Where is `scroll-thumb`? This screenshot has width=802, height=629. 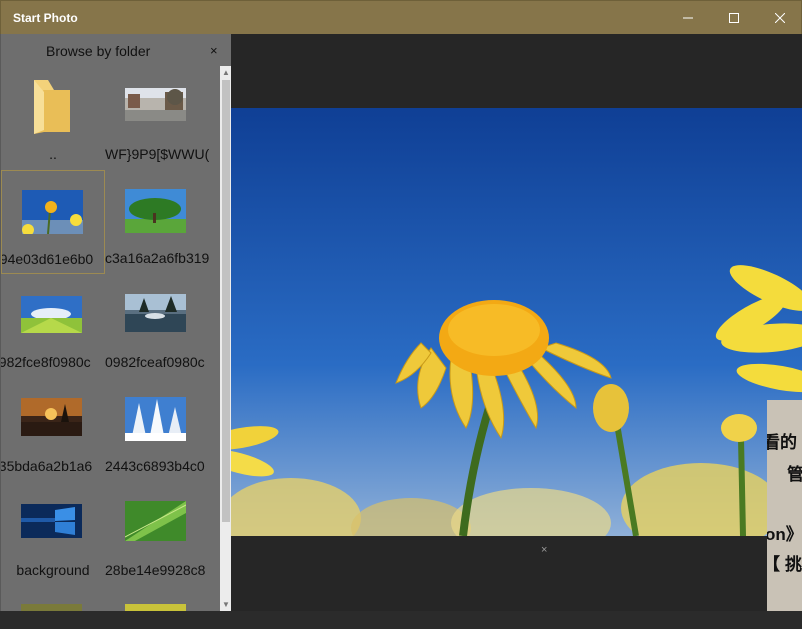 scroll-thumb is located at coordinates (226, 301).